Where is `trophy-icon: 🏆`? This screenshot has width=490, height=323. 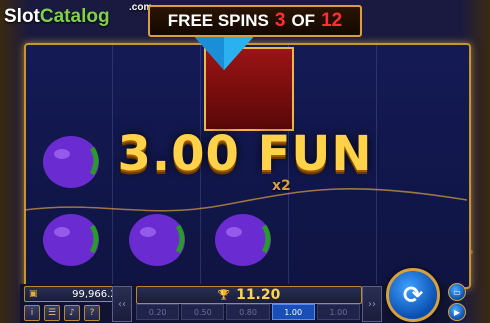
trophy-icon: 🏆 is located at coordinates (224, 295).